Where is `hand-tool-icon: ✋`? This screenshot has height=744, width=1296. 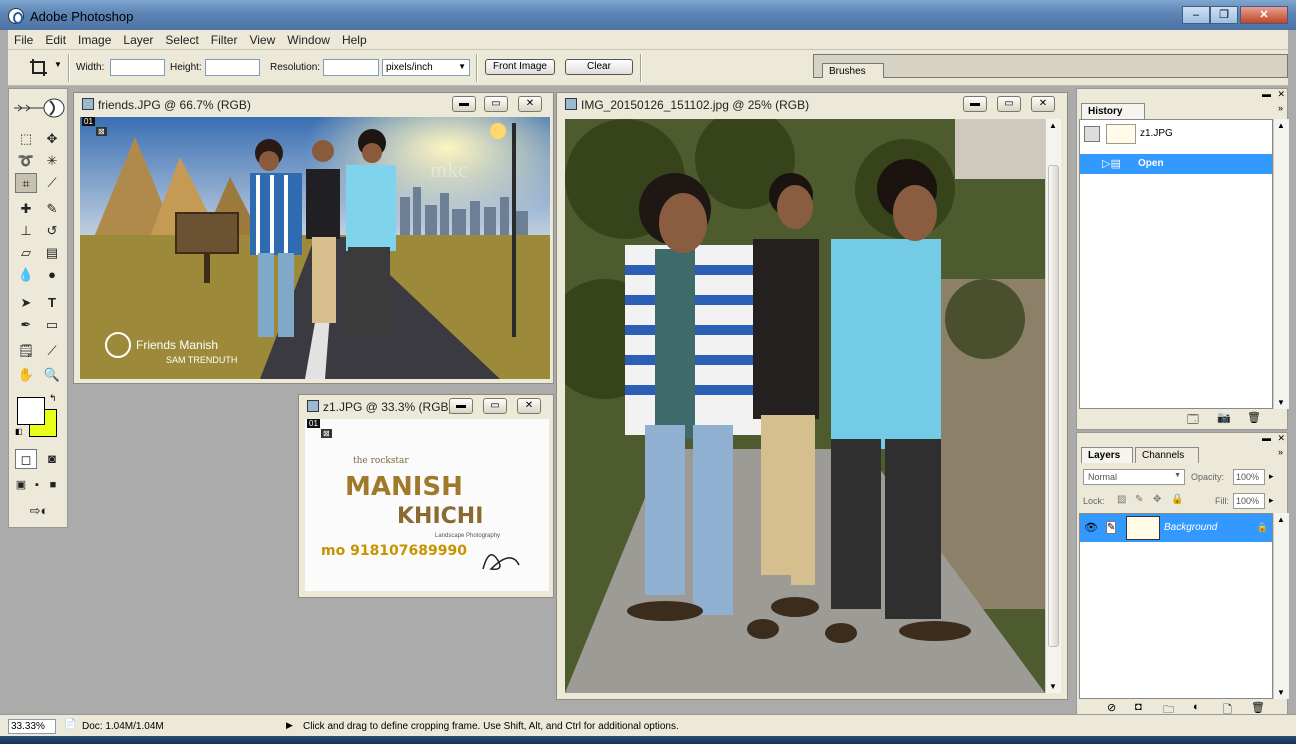
hand-tool-icon: ✋ is located at coordinates (26, 375).